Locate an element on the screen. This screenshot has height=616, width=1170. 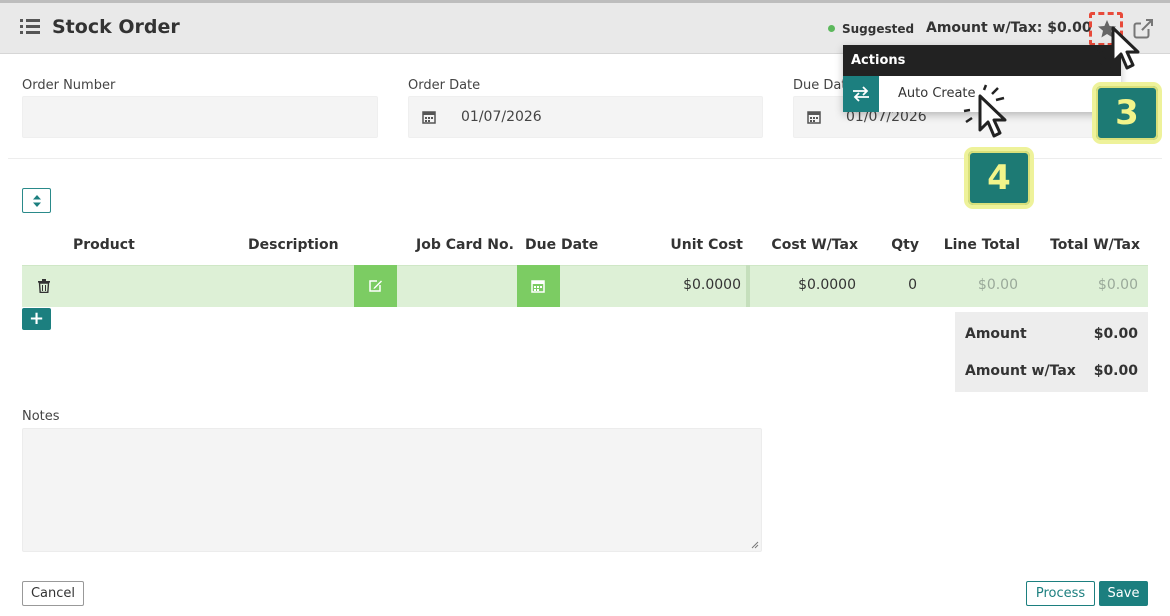
due-date-label: Due Dat is located at coordinates (820, 85).